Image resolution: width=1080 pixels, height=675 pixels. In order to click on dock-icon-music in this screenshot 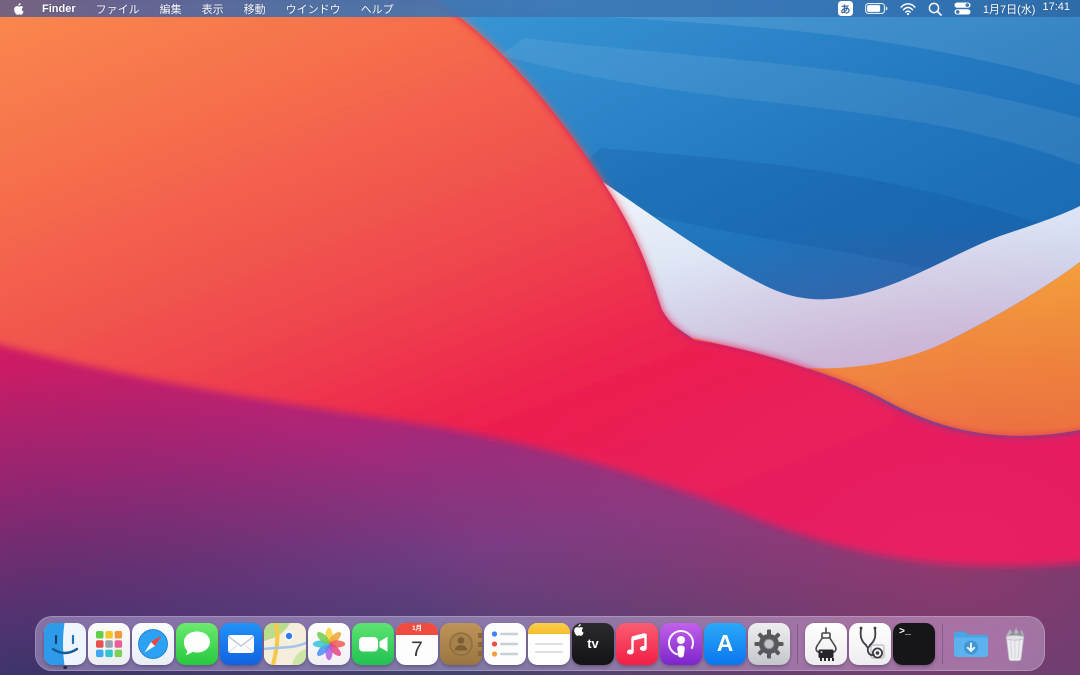, I will do `click(637, 643)`.